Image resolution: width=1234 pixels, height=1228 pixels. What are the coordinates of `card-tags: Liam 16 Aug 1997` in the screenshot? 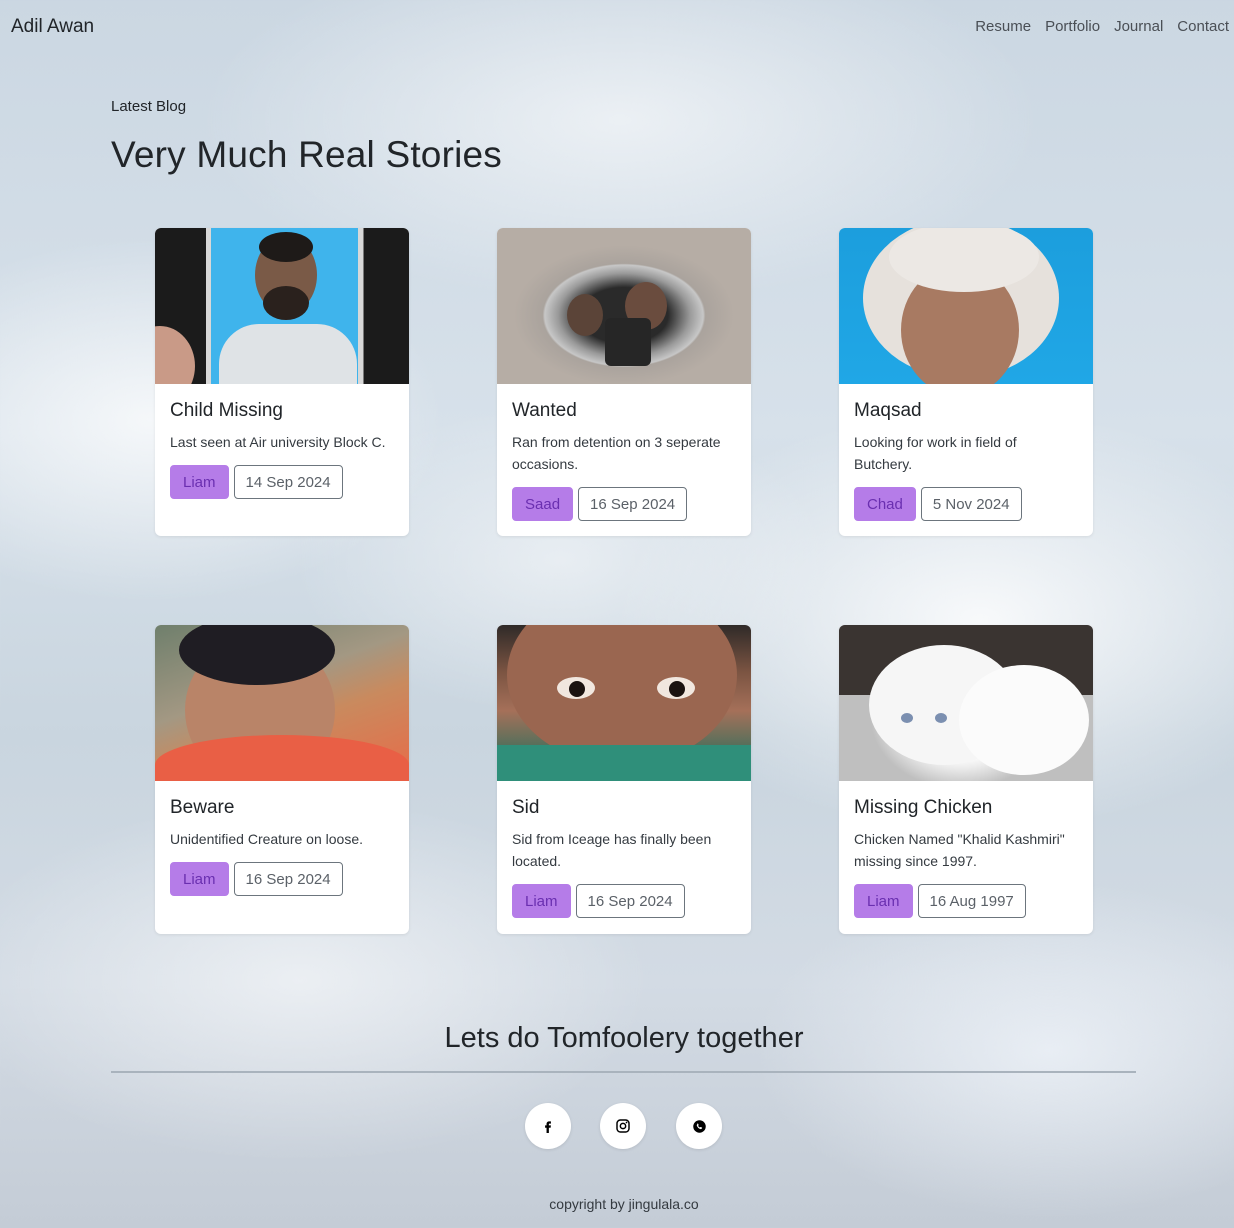 It's located at (966, 901).